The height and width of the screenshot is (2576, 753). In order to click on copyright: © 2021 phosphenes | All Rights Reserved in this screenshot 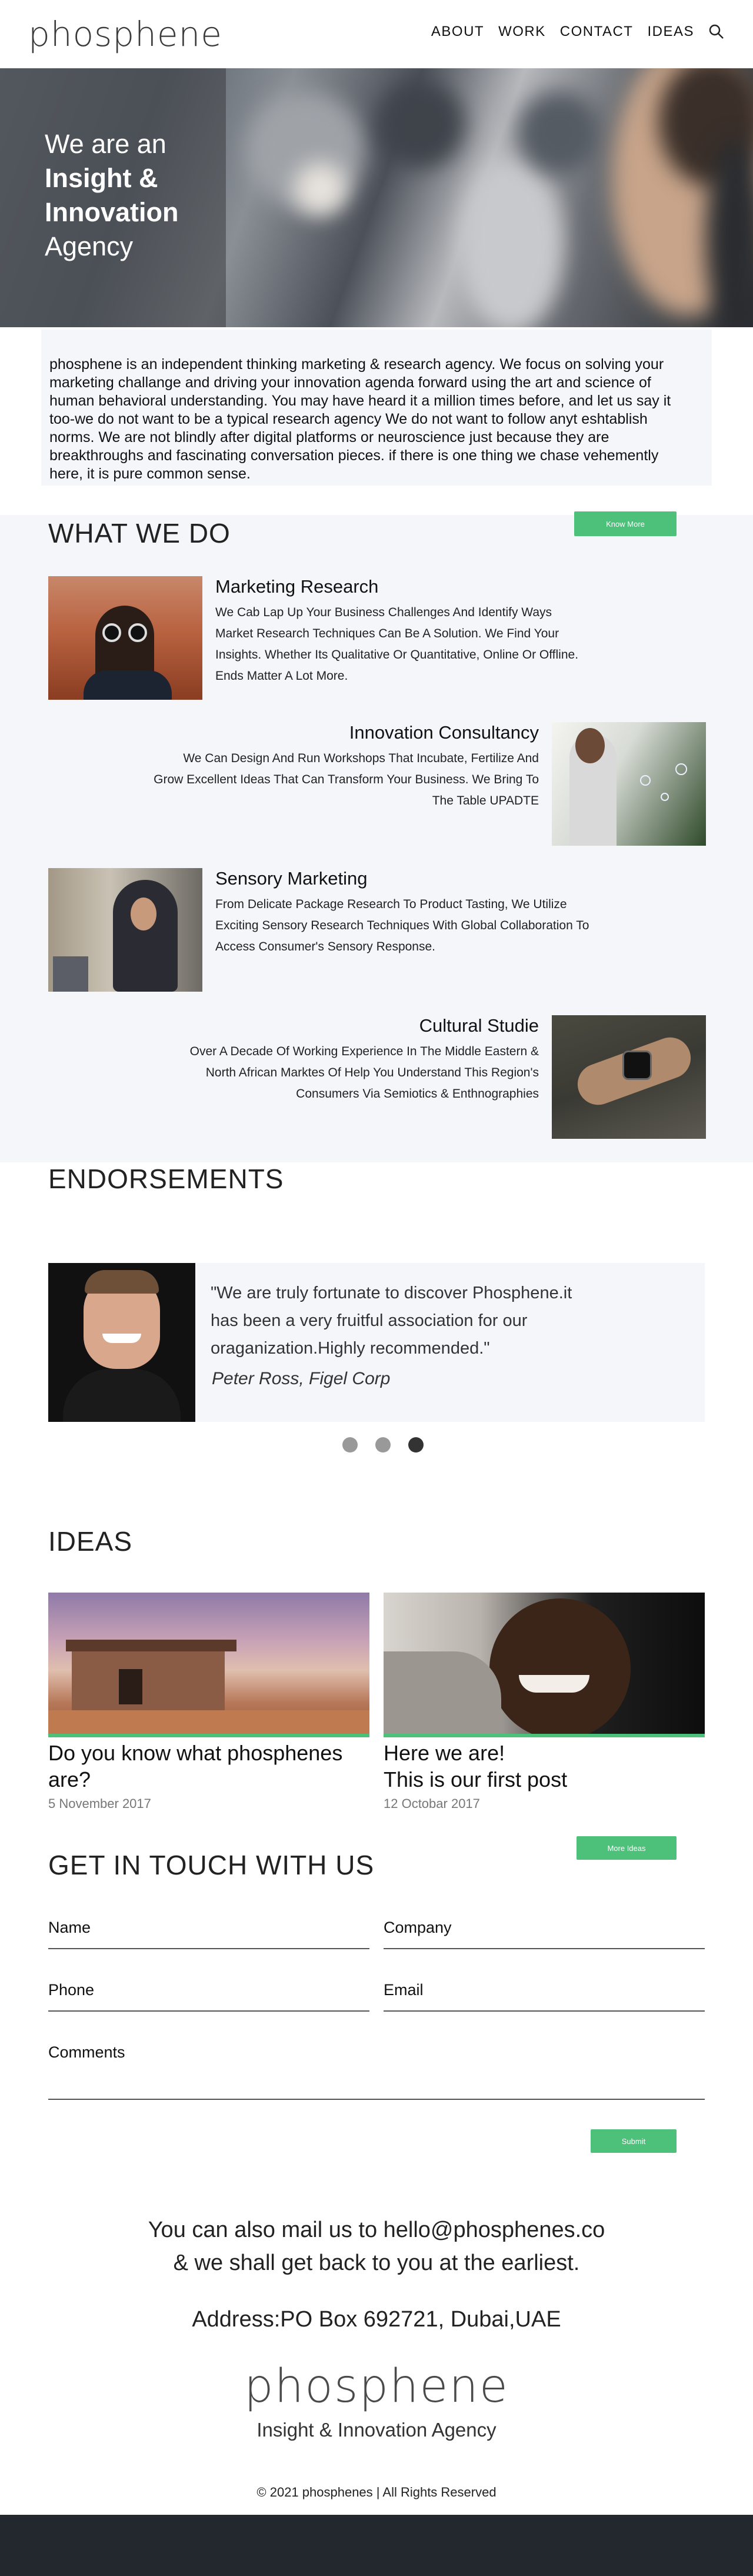, I will do `click(376, 2492)`.